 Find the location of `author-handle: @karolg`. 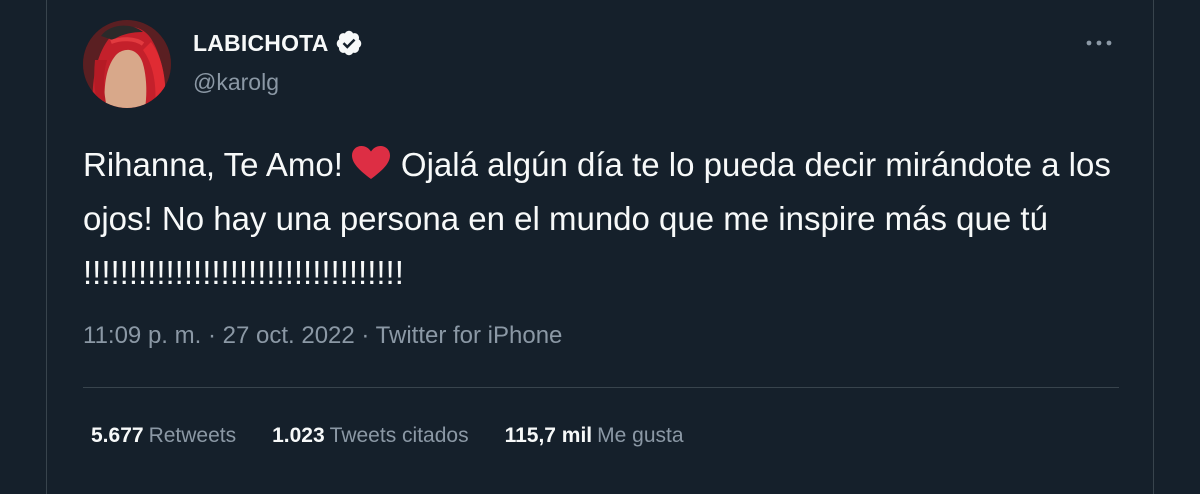

author-handle: @karolg is located at coordinates (236, 82).